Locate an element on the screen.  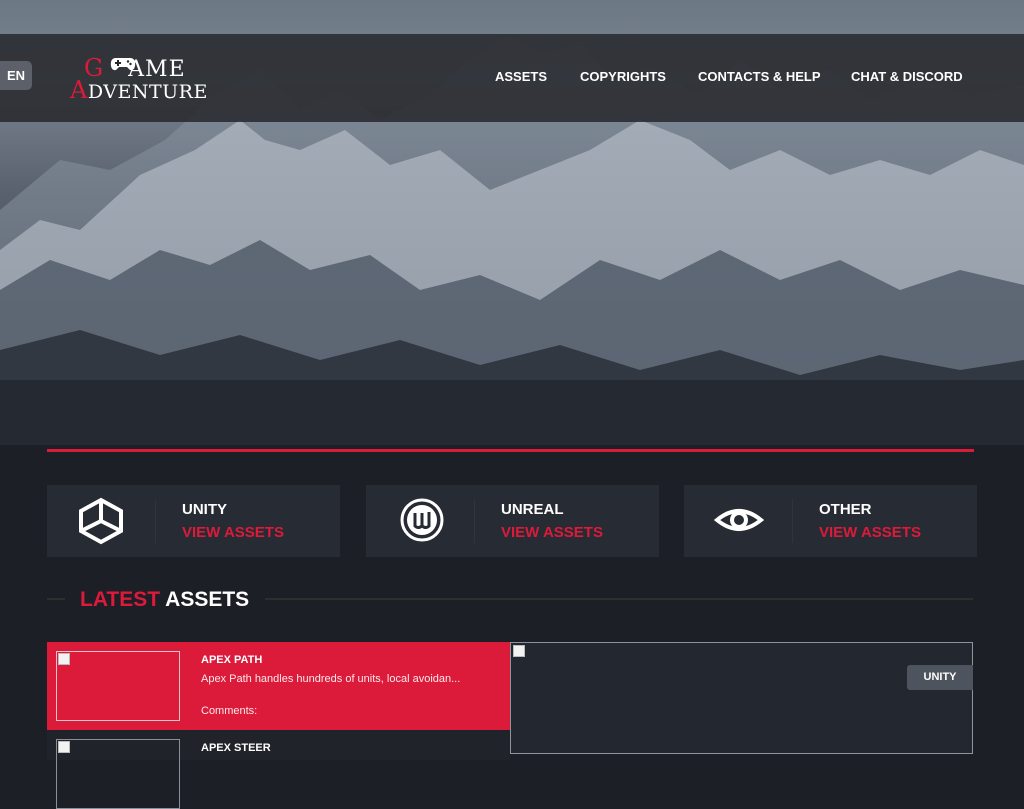
unity-icon is located at coordinates (101, 521).